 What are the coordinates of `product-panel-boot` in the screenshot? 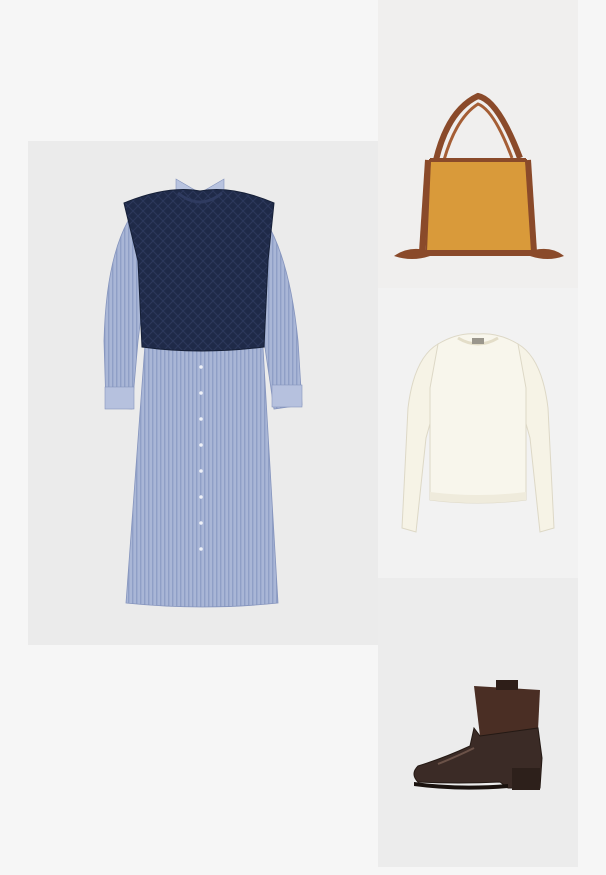 It's located at (478, 722).